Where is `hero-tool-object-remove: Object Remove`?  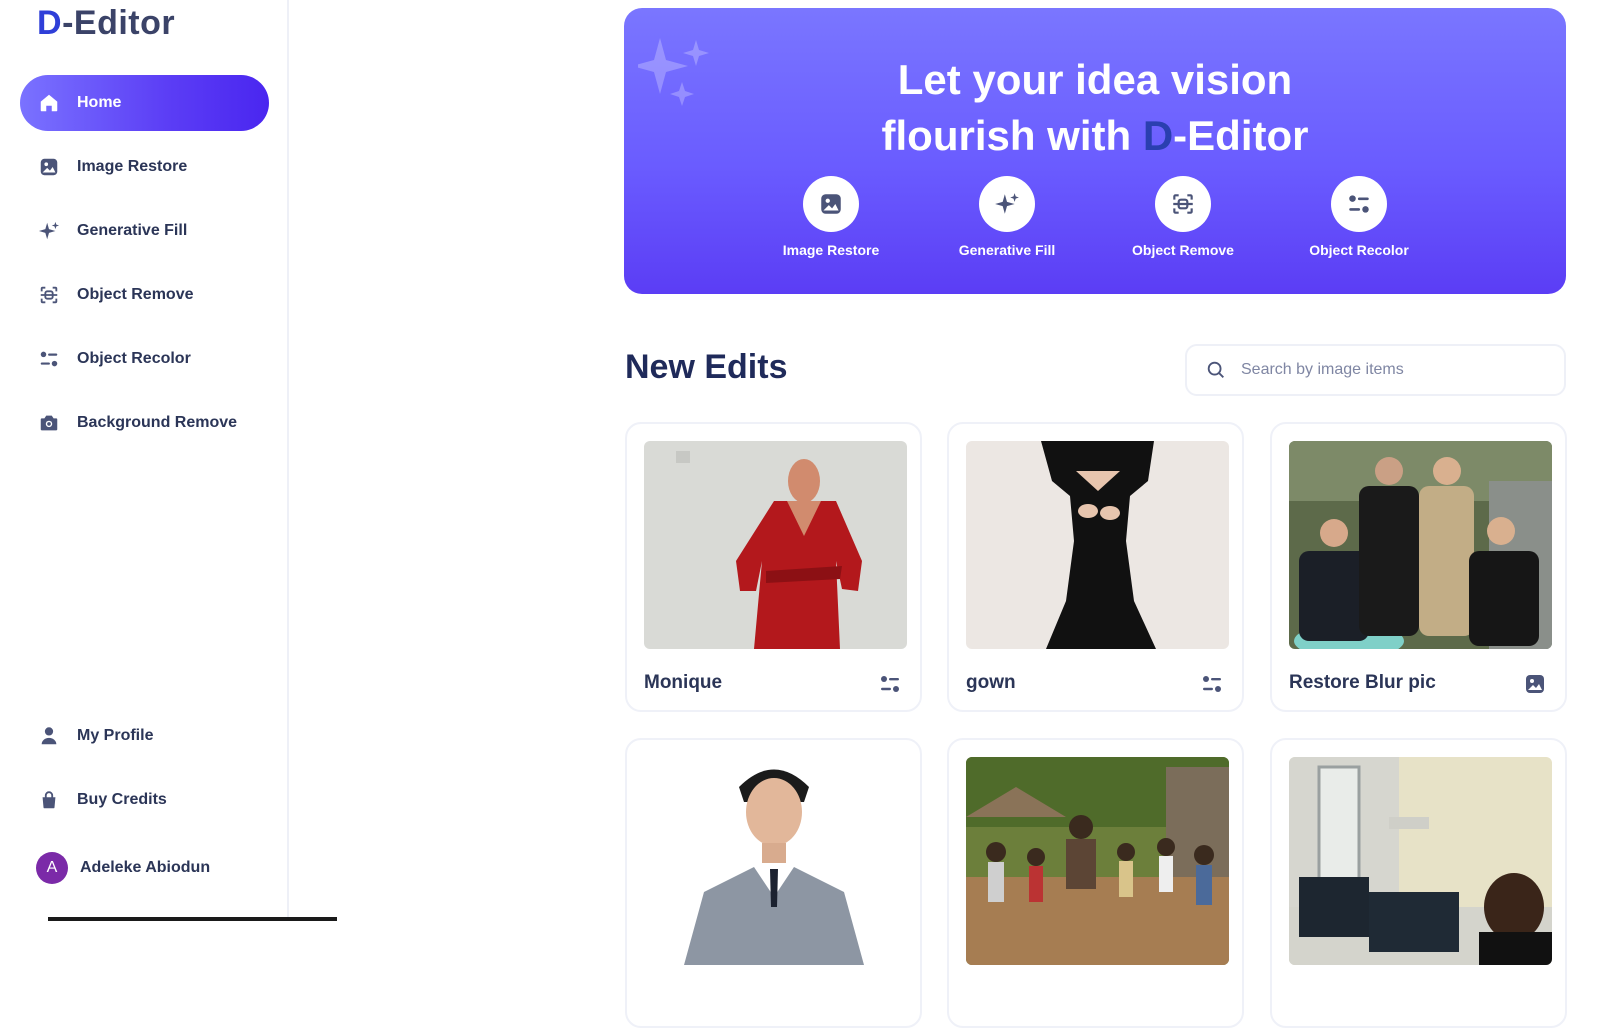
hero-tool-object-remove: Object Remove is located at coordinates (1183, 217).